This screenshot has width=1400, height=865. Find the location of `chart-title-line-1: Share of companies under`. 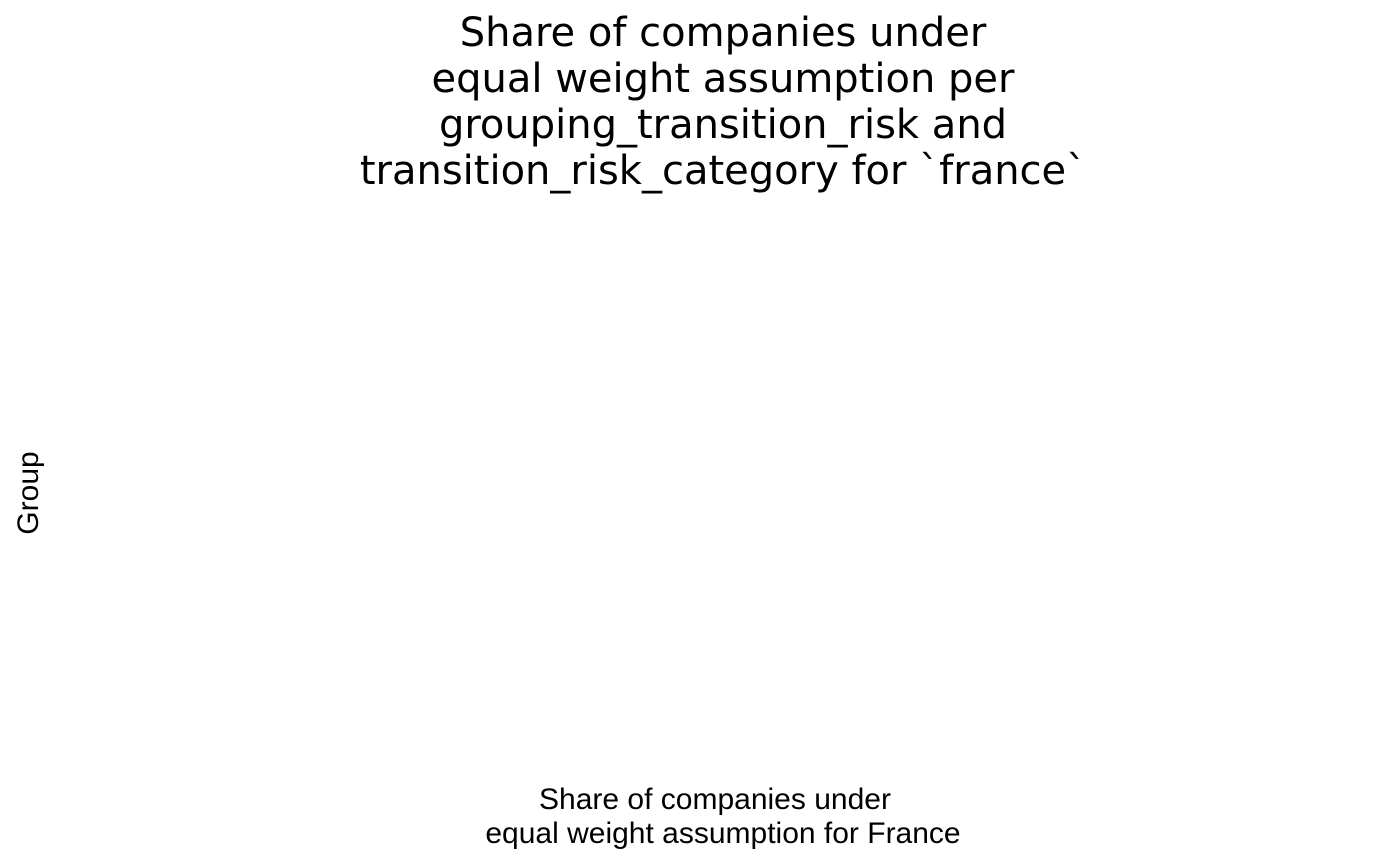

chart-title-line-1: Share of companies under is located at coordinates (723, 33).